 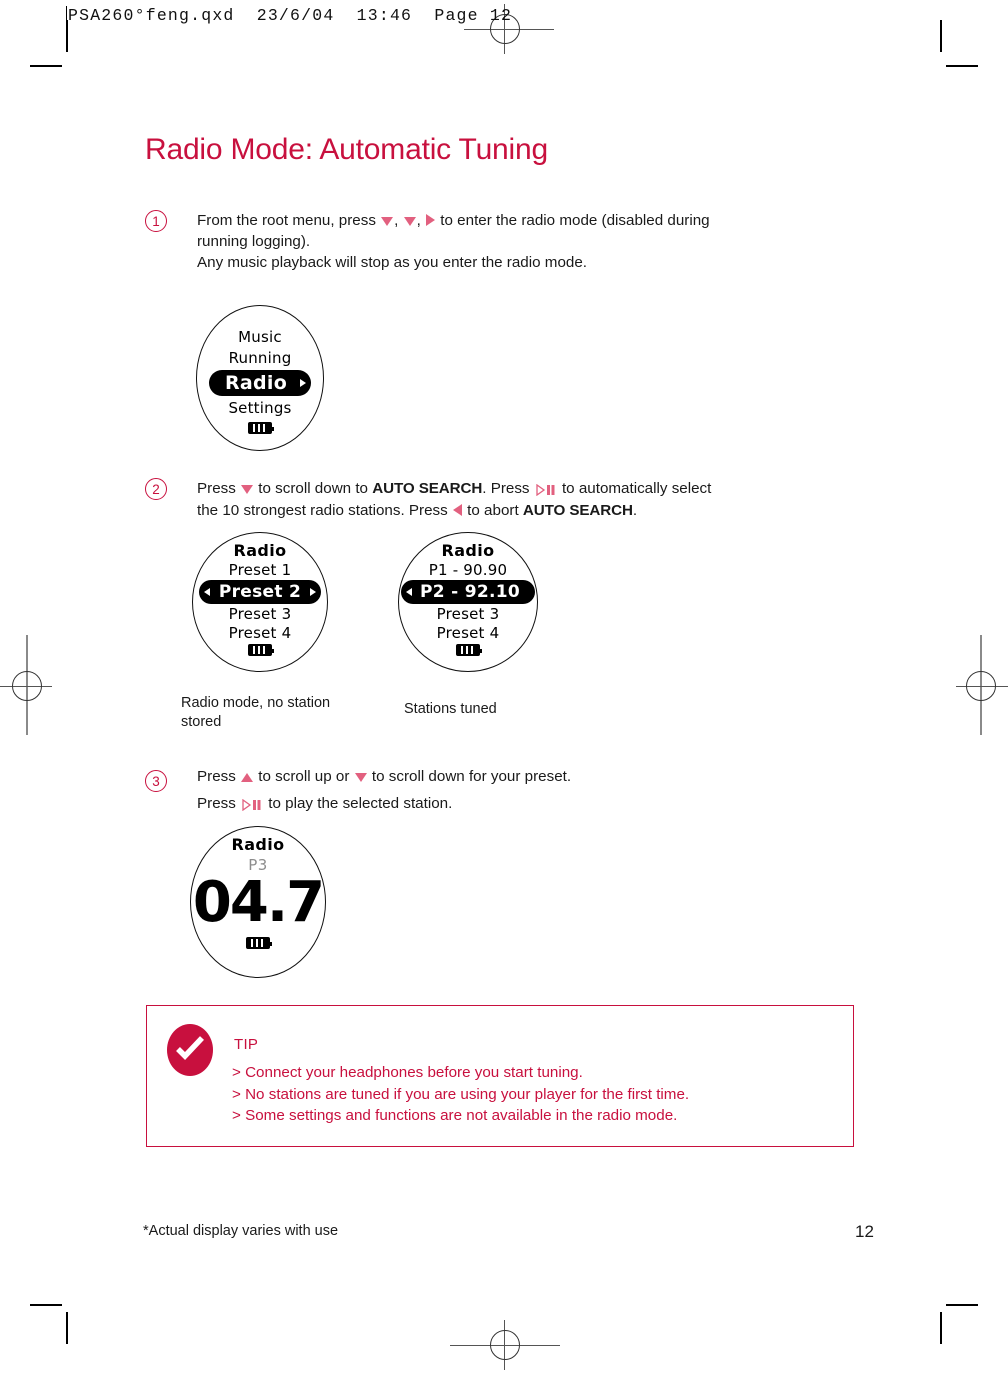 What do you see at coordinates (450, 709) in the screenshot?
I see `caption-presets-tuned: Stations tuned` at bounding box center [450, 709].